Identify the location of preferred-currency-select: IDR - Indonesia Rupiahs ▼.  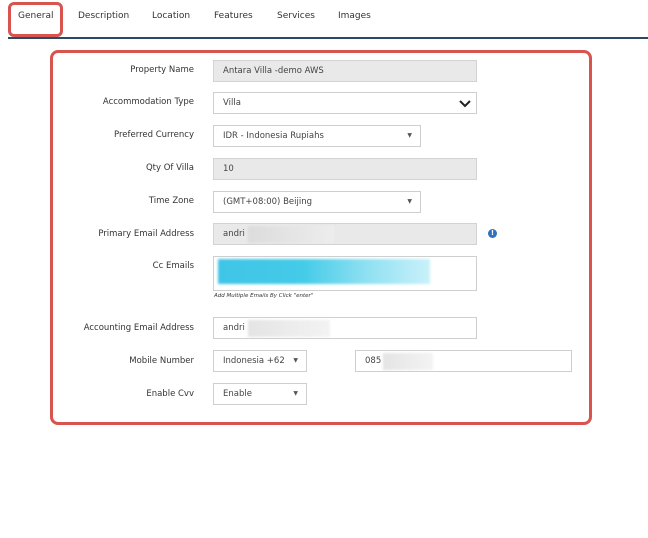
(317, 136).